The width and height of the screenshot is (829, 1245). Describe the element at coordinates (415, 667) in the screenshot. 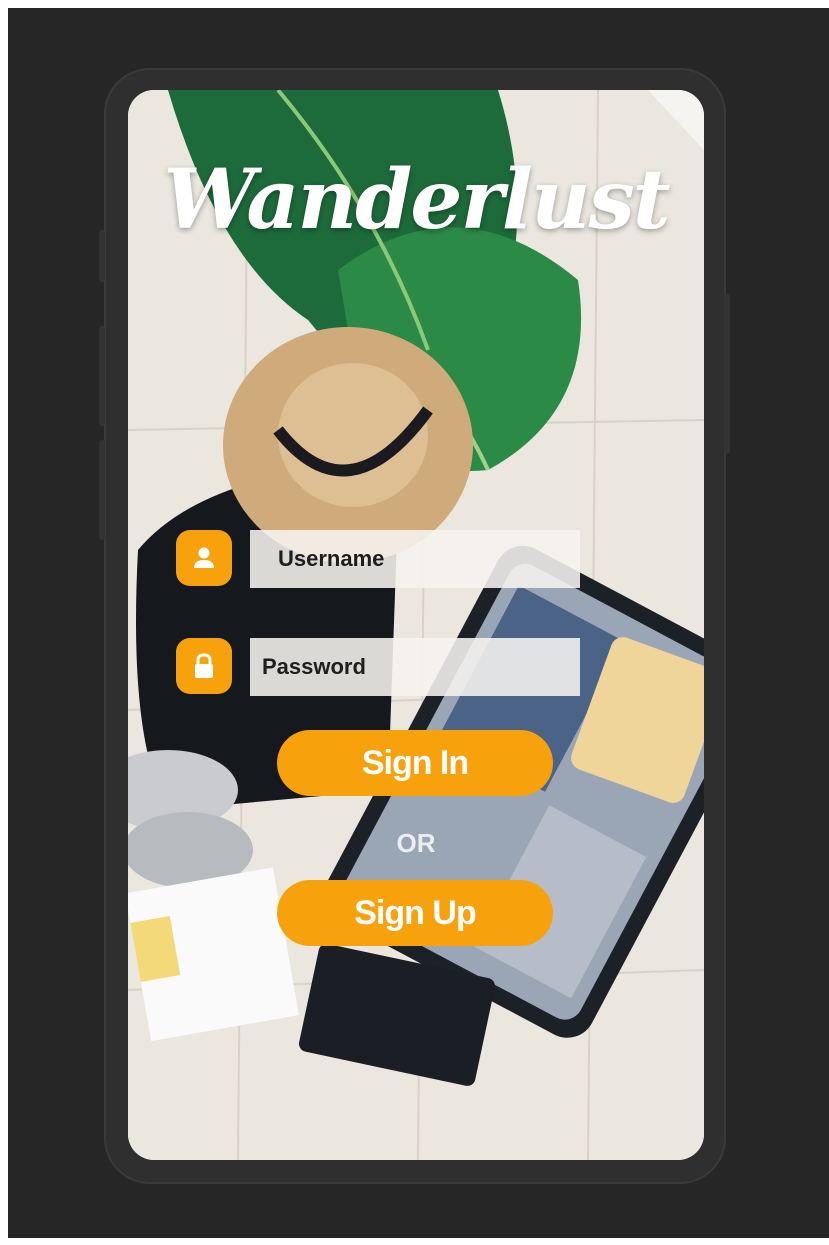

I see `password-input: Password` at that location.